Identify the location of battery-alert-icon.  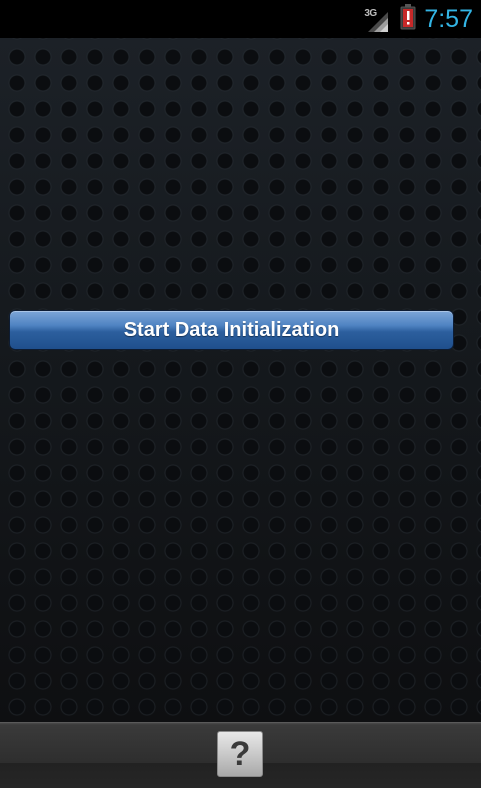
(408, 19).